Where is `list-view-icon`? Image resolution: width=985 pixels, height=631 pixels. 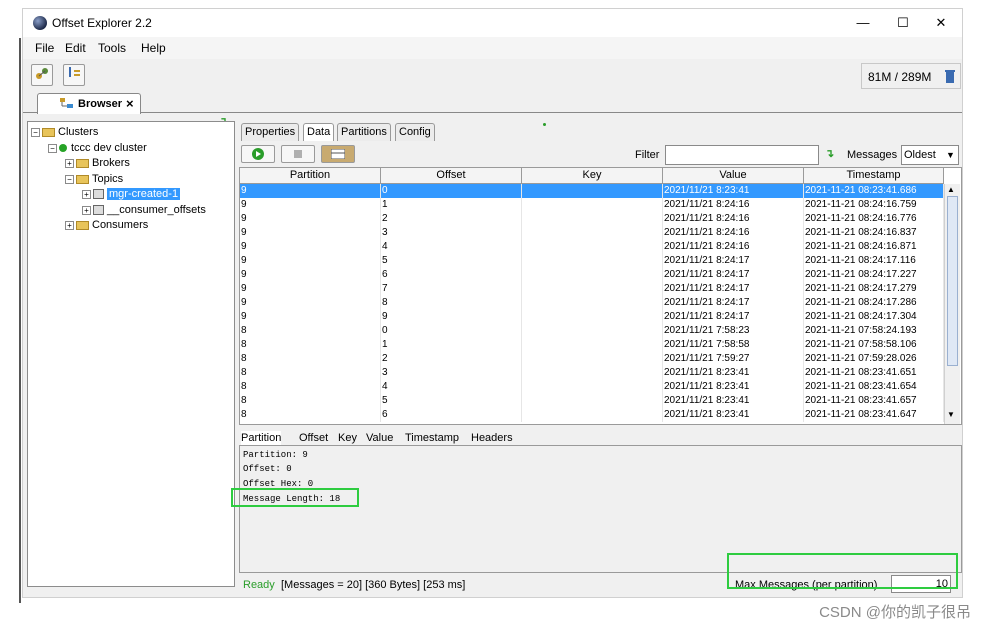 list-view-icon is located at coordinates (338, 154).